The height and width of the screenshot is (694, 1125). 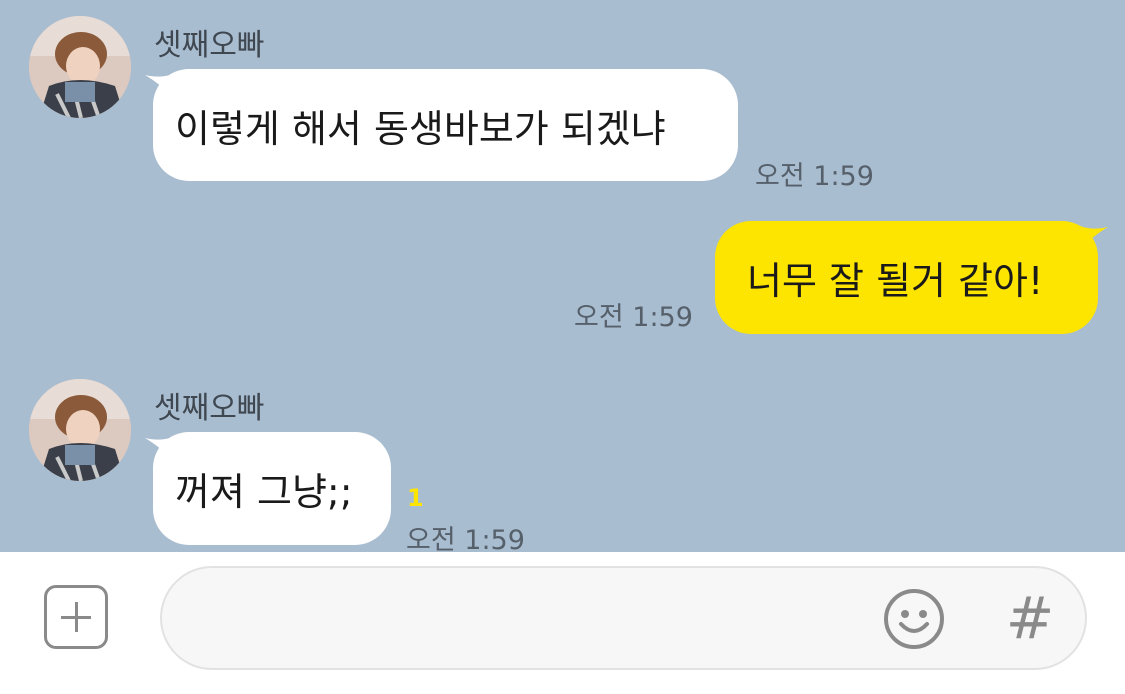 I want to click on message-text: 너무 잘 될거 같아!, so click(x=895, y=281).